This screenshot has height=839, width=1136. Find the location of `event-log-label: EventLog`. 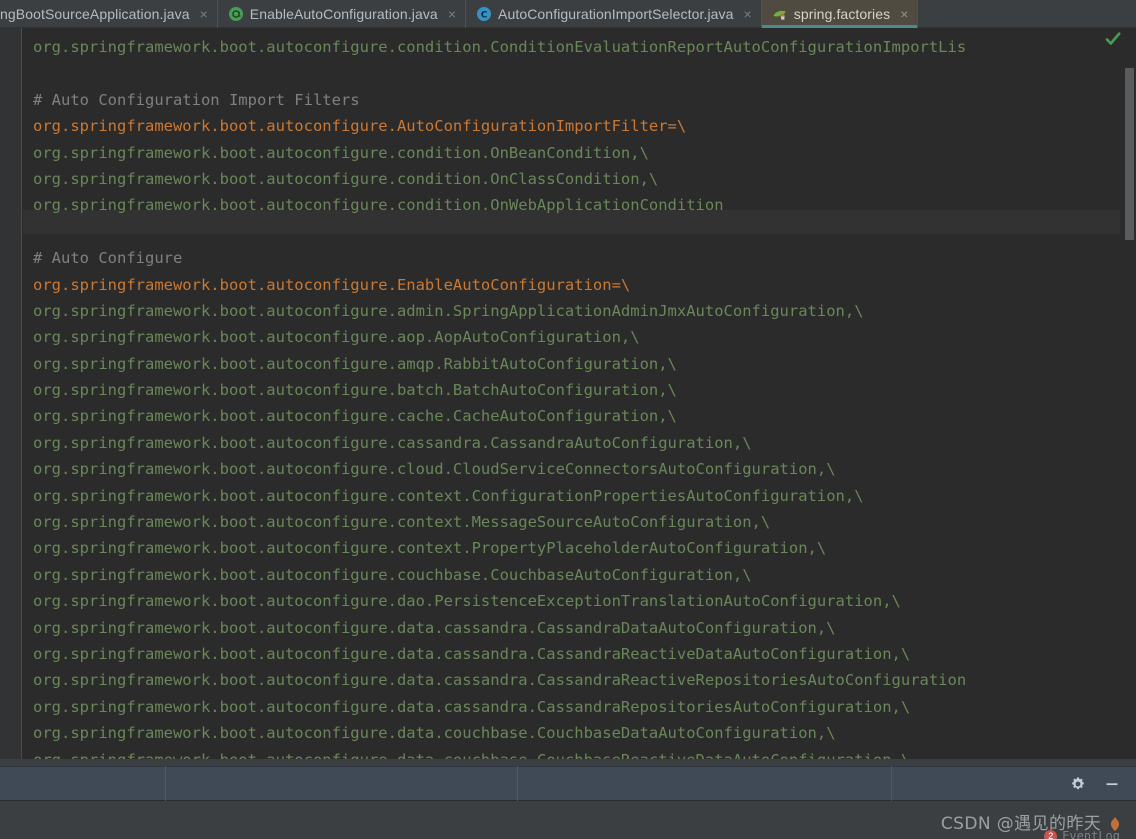

event-log-label: EventLog is located at coordinates (1091, 834).